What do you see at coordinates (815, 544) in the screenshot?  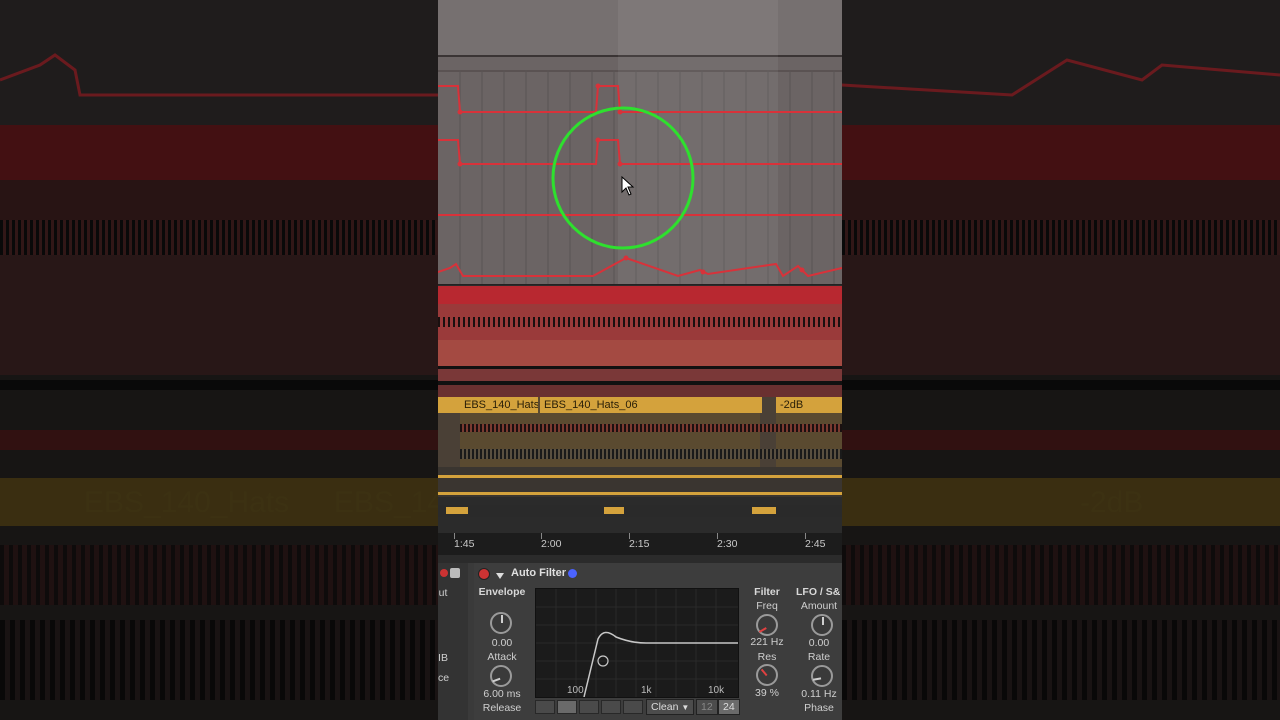 I see `ruler-tick-label: 2:45` at bounding box center [815, 544].